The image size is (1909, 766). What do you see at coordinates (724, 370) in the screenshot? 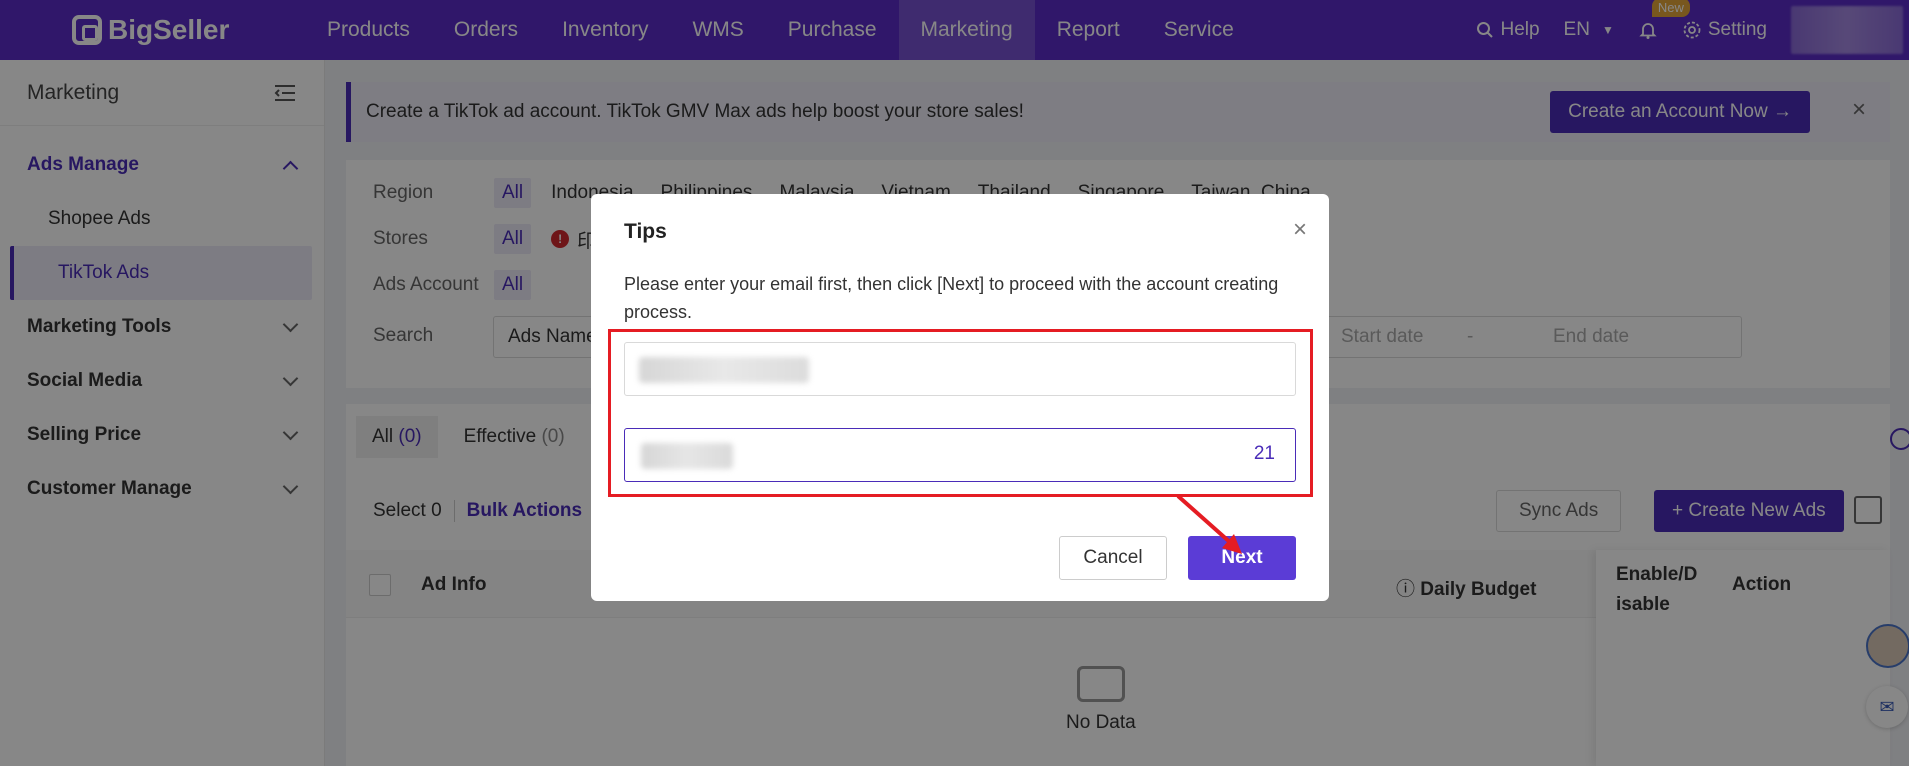
I see `redacted-email-value` at bounding box center [724, 370].